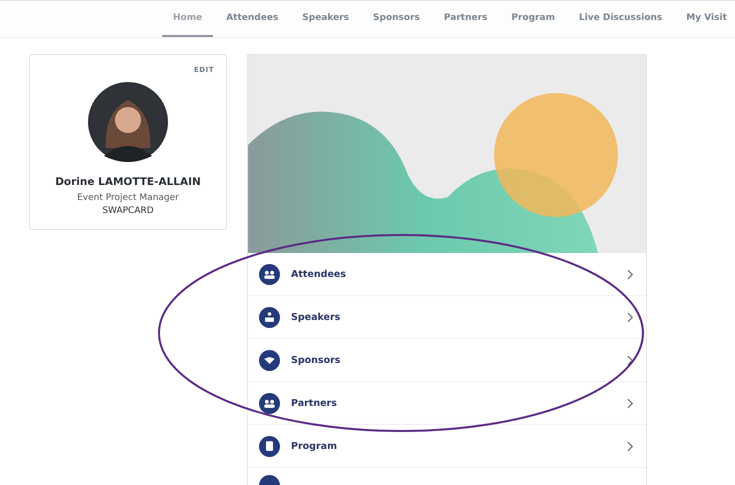 Image resolution: width=735 pixels, height=485 pixels. Describe the element at coordinates (314, 446) in the screenshot. I see `menu-label: Program` at that location.